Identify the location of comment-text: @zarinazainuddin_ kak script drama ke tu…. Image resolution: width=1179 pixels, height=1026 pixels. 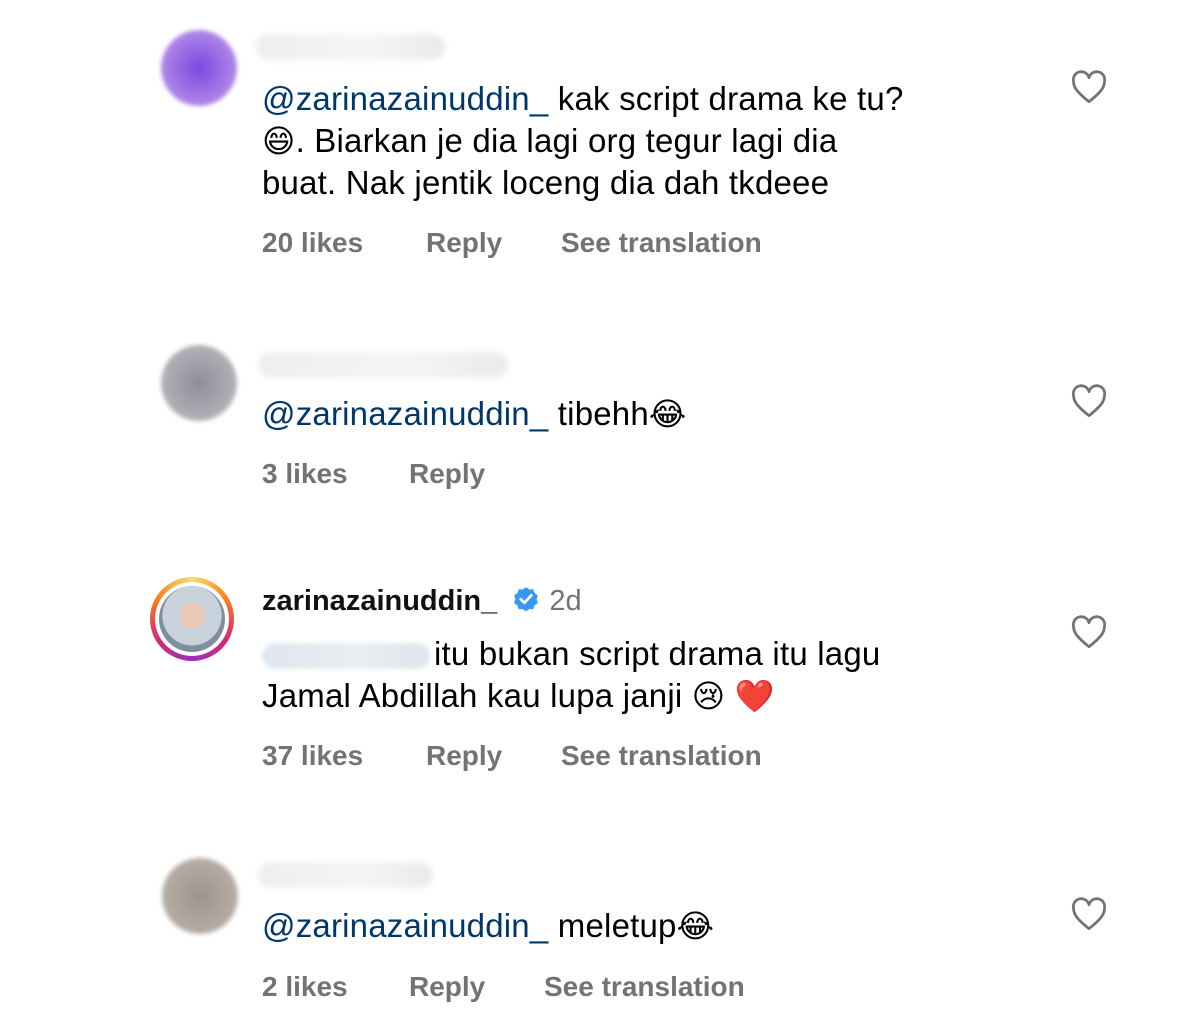
(583, 140).